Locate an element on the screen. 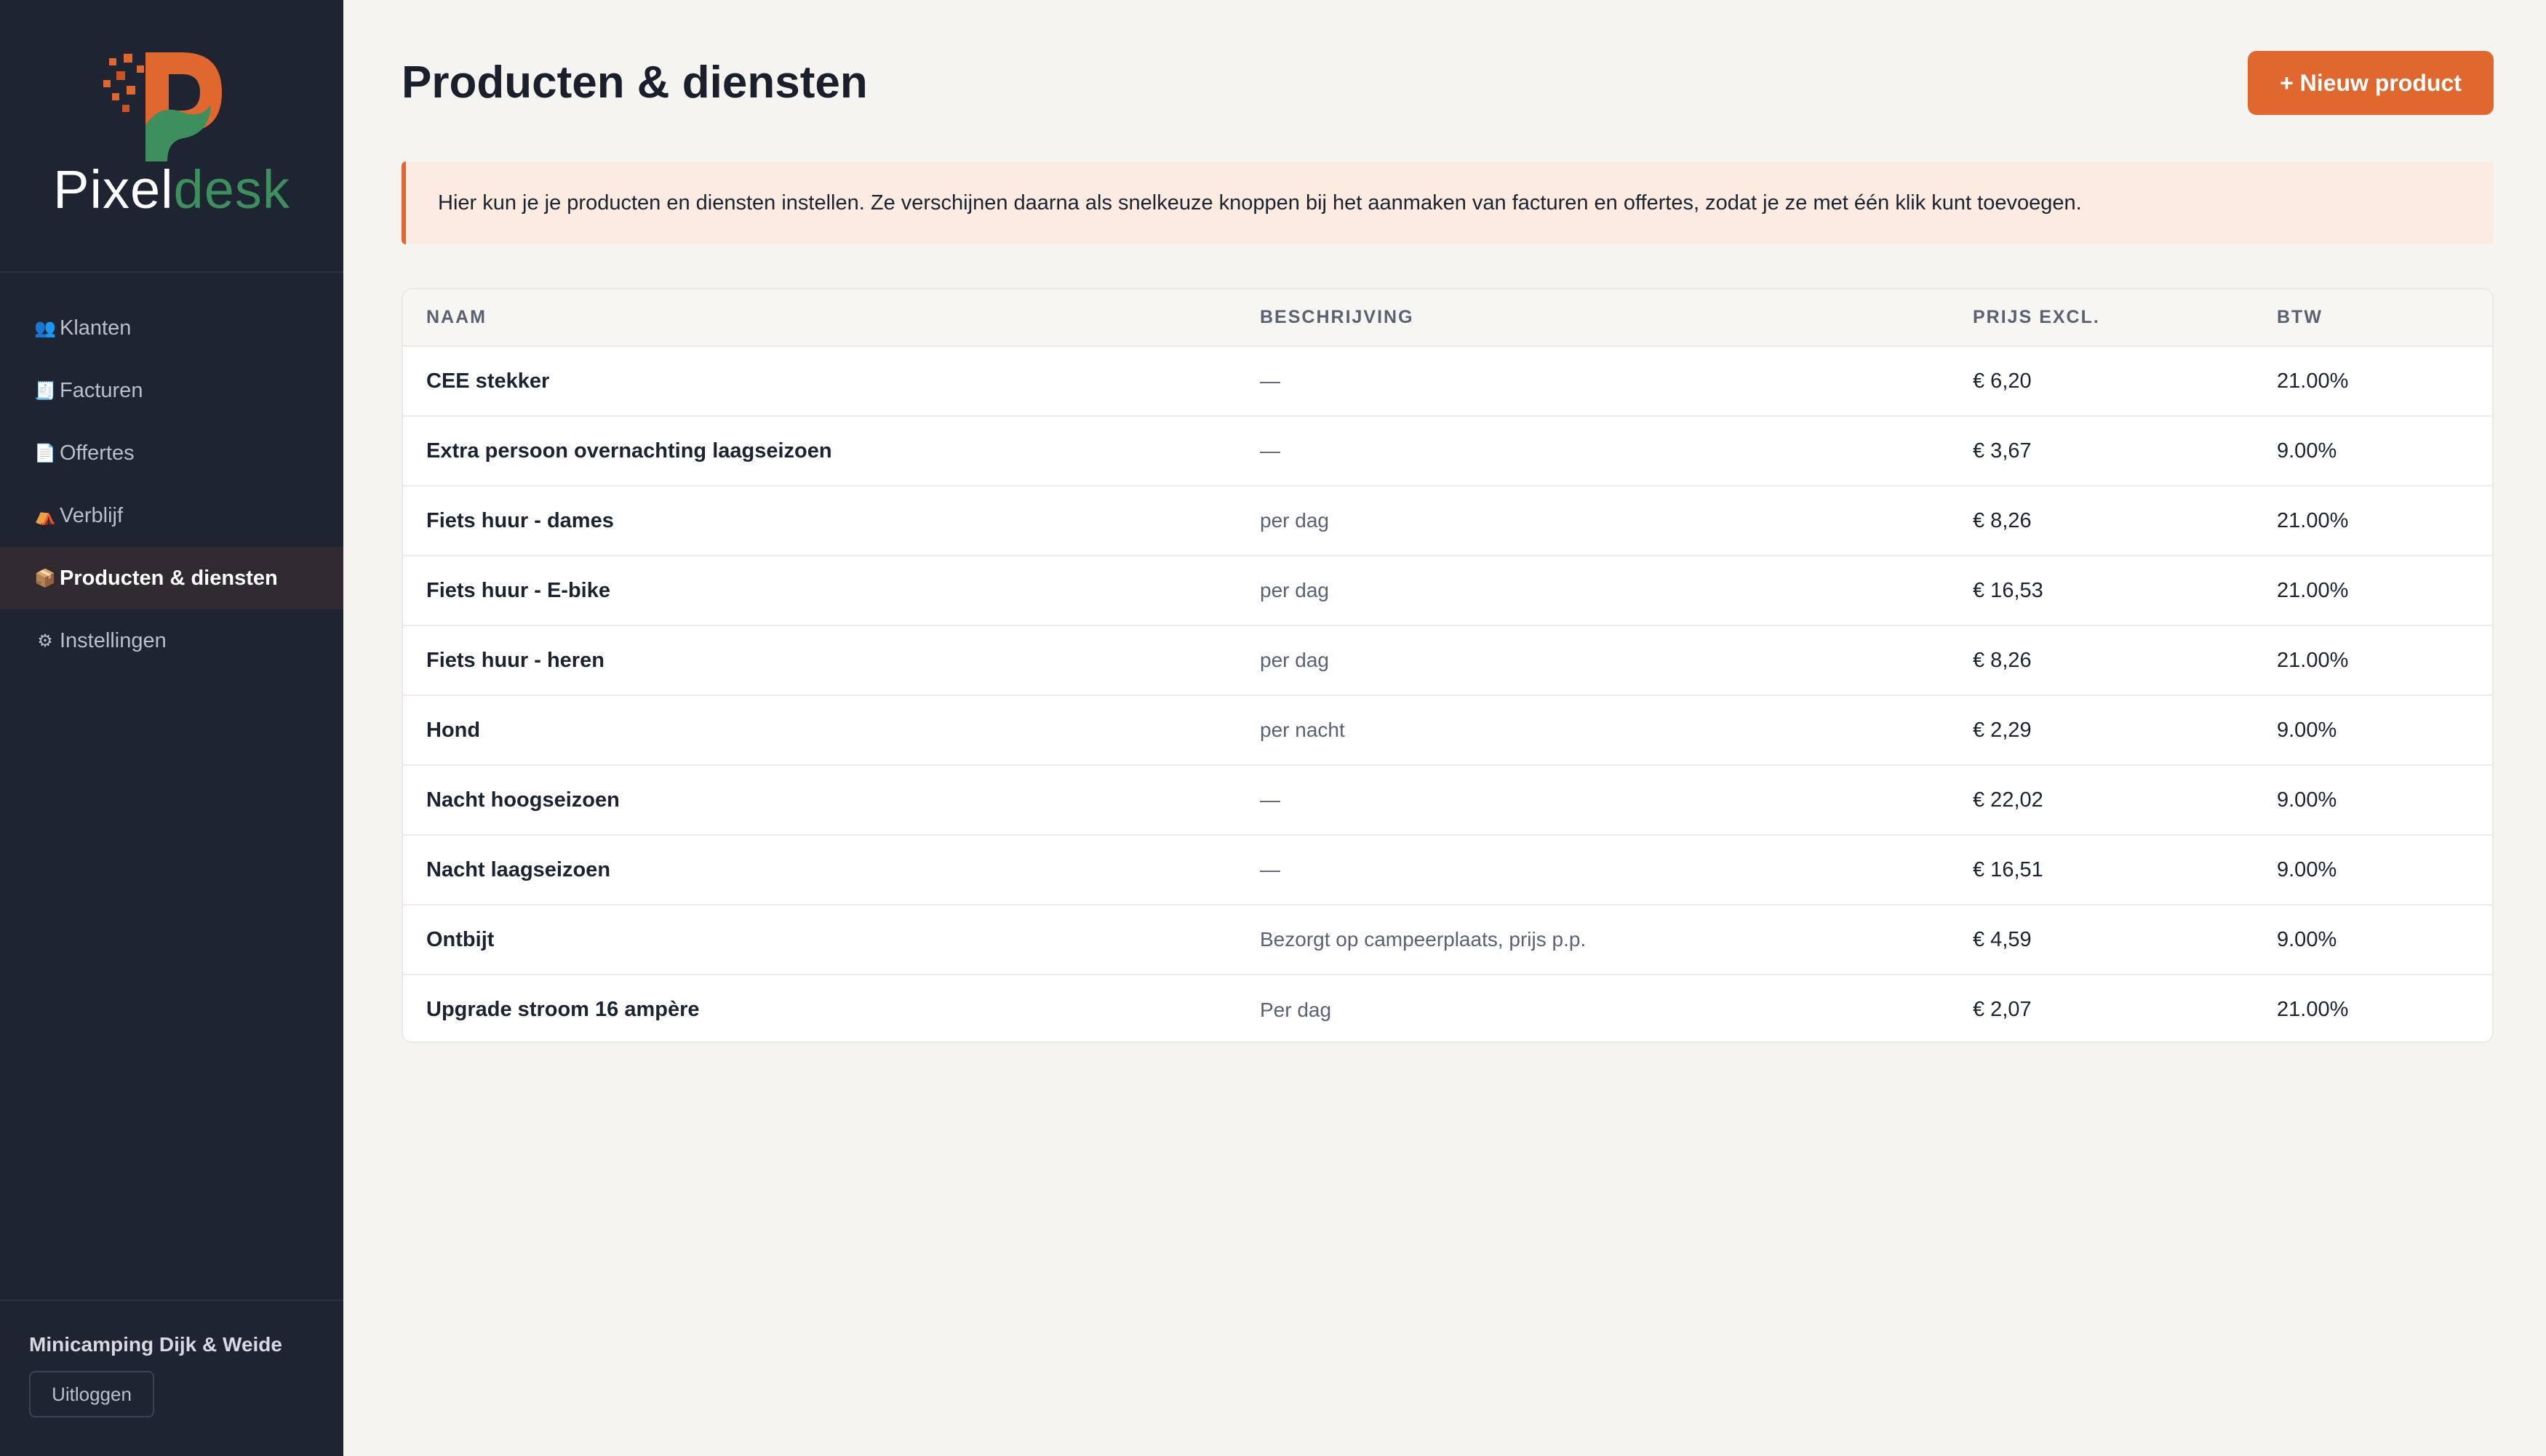  column-header-naam: Naam is located at coordinates (456, 317).